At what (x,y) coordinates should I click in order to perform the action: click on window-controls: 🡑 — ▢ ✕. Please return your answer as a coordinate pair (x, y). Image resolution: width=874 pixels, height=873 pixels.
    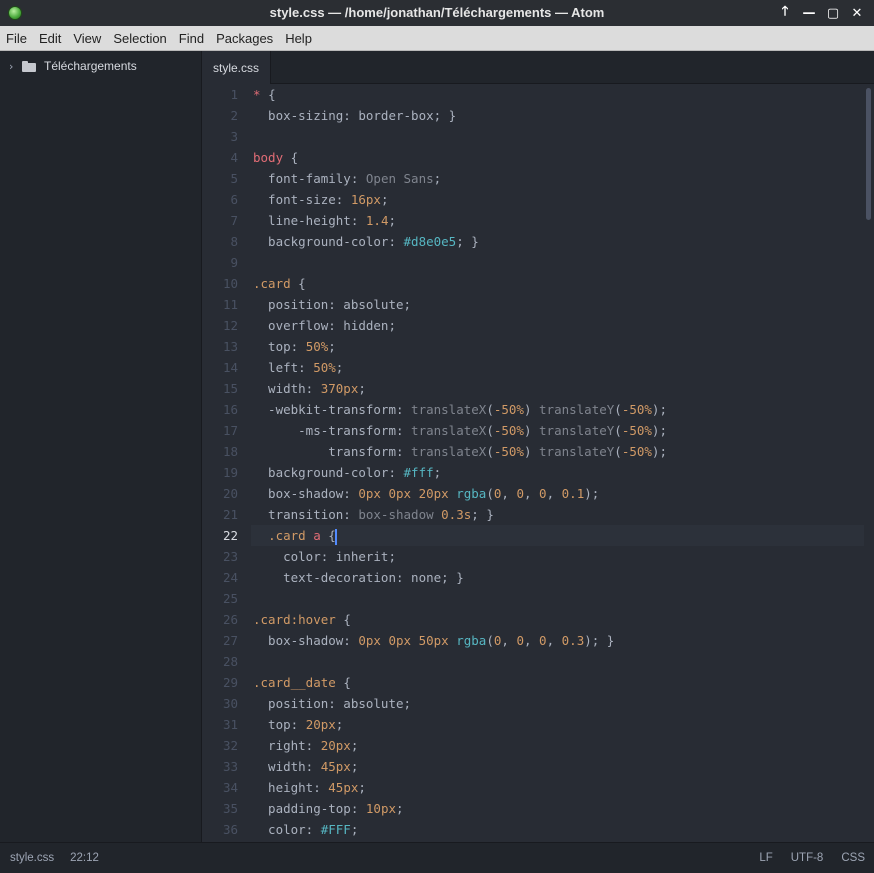
    Looking at the image, I should click on (821, 13).